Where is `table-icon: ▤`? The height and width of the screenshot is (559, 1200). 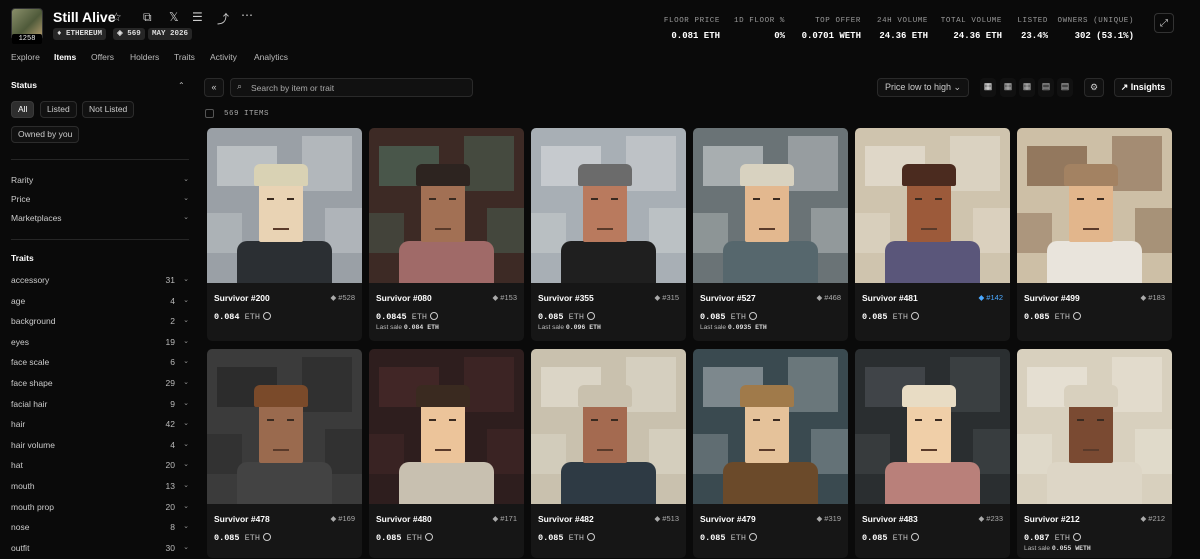
table-icon: ▤ is located at coordinates (1065, 87).